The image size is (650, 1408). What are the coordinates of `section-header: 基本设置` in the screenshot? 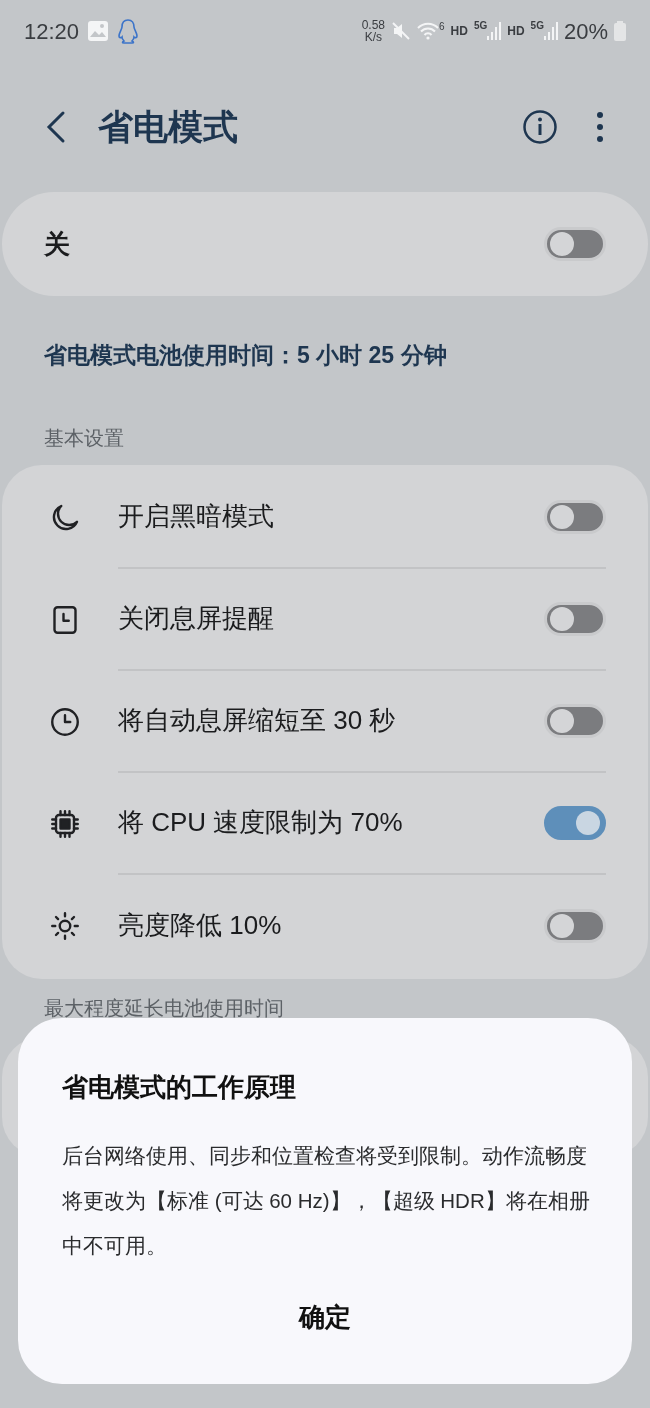 It's located at (84, 438).